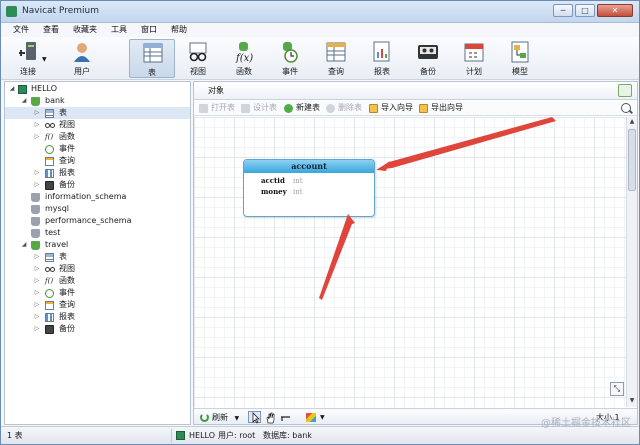  What do you see at coordinates (49, 329) in the screenshot?
I see `backup-icon` at bounding box center [49, 329].